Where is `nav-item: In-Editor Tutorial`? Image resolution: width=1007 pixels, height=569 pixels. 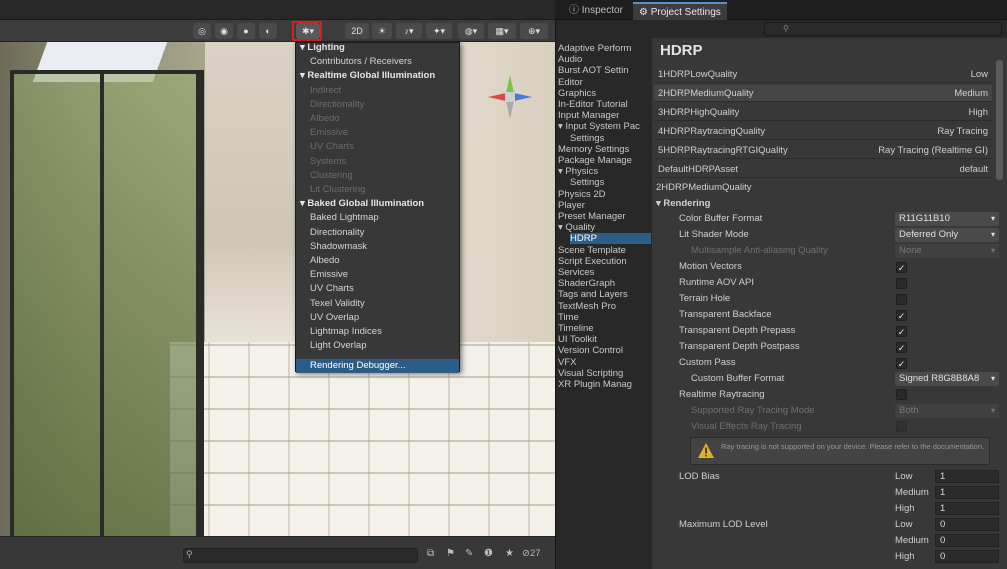
nav-item: In-Editor Tutorial is located at coordinates (604, 104).